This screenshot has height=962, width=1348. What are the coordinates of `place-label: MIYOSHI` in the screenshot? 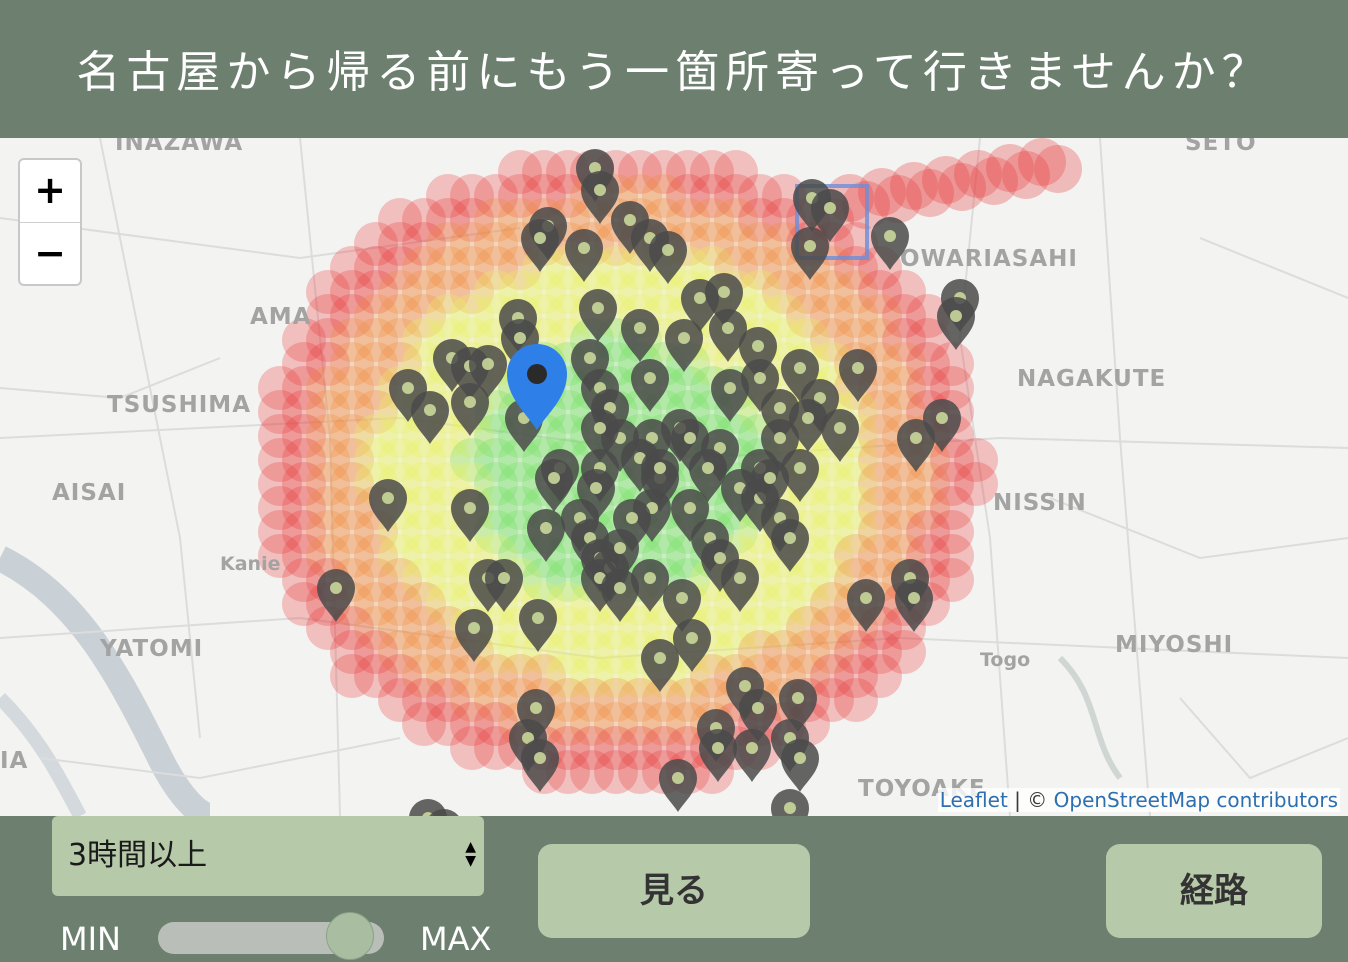 It's located at (1174, 645).